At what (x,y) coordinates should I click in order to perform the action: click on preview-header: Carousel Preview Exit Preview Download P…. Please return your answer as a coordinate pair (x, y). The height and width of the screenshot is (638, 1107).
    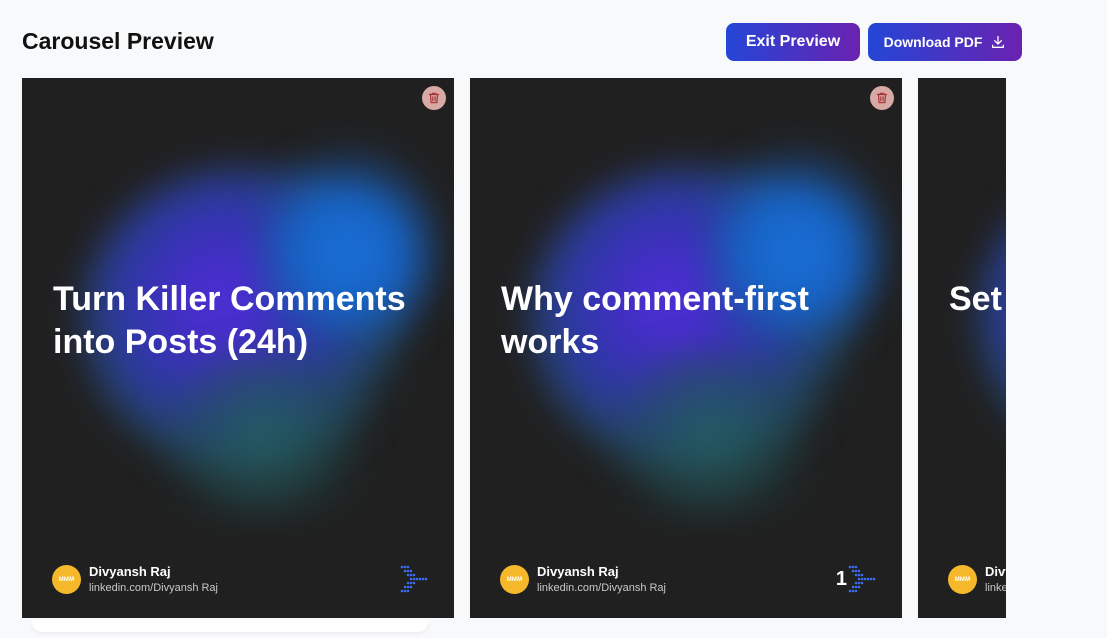
    Looking at the image, I should click on (522, 42).